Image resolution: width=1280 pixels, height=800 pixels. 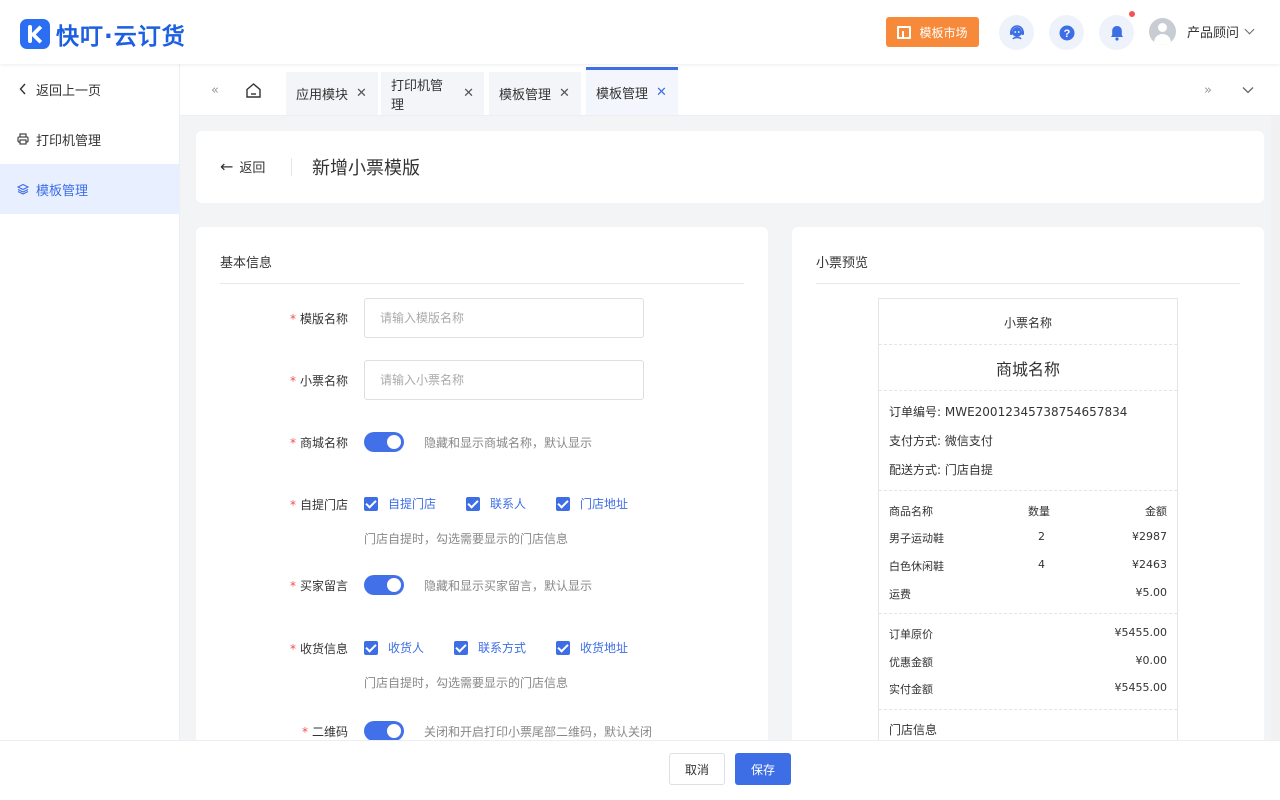 What do you see at coordinates (932, 32) in the screenshot?
I see `template-market-button: 模板市场` at bounding box center [932, 32].